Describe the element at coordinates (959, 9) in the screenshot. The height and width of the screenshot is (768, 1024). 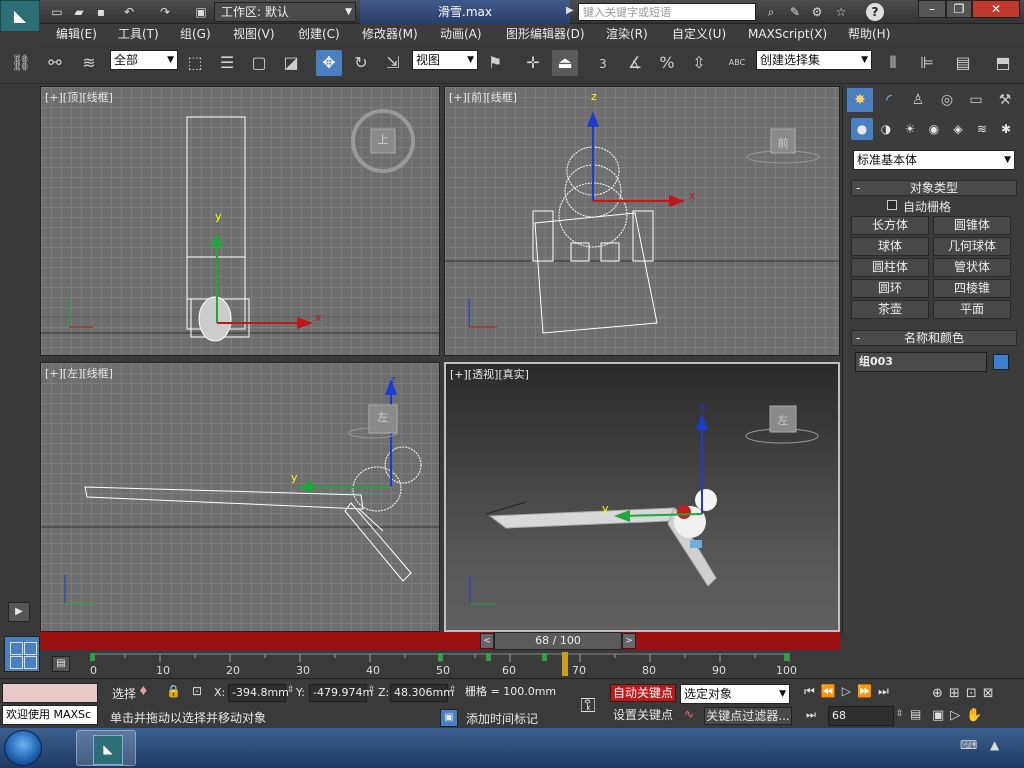
I see `restore-button: ❐` at that location.